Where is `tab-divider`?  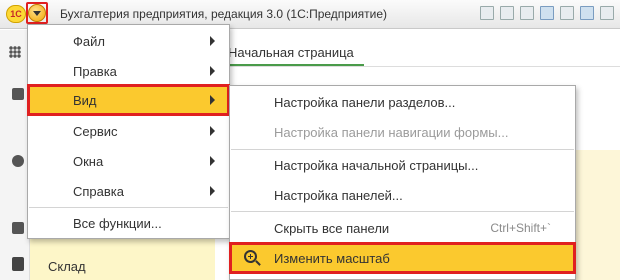 tab-divider is located at coordinates (419, 66).